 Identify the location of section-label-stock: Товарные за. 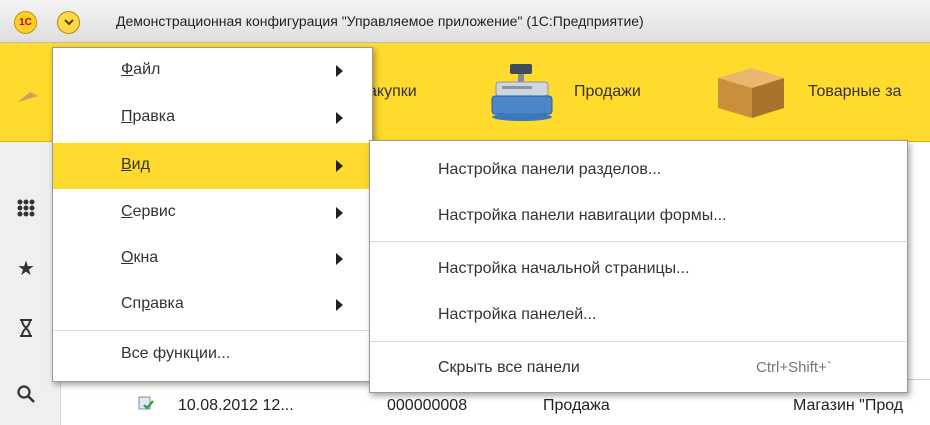
(855, 91).